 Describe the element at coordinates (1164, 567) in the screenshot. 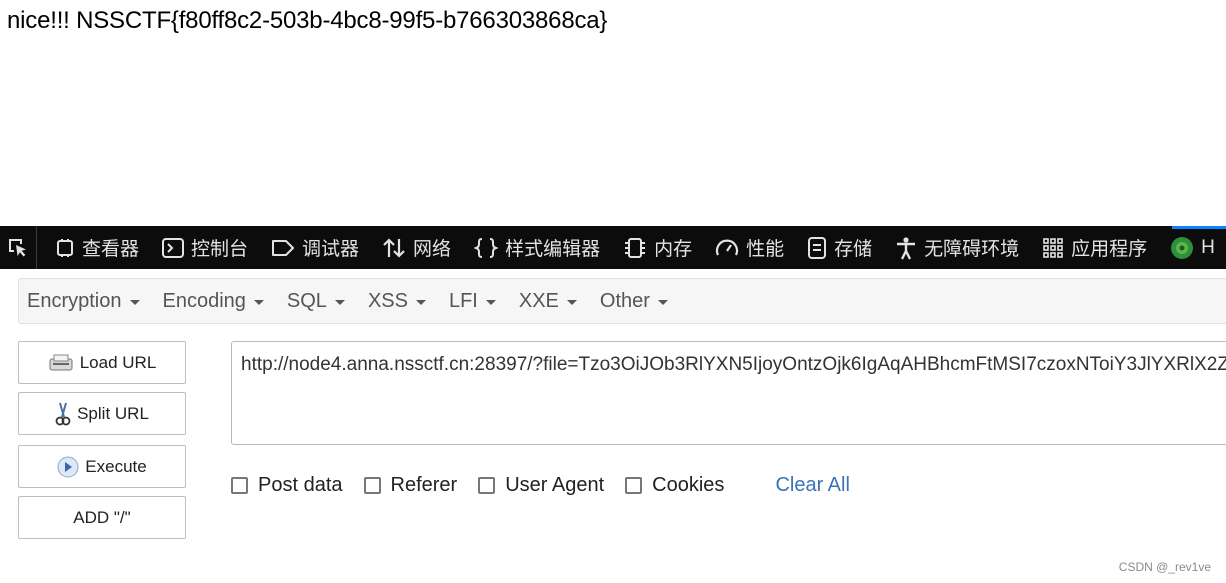

I see `watermark: CSDN @_rev1ve` at that location.